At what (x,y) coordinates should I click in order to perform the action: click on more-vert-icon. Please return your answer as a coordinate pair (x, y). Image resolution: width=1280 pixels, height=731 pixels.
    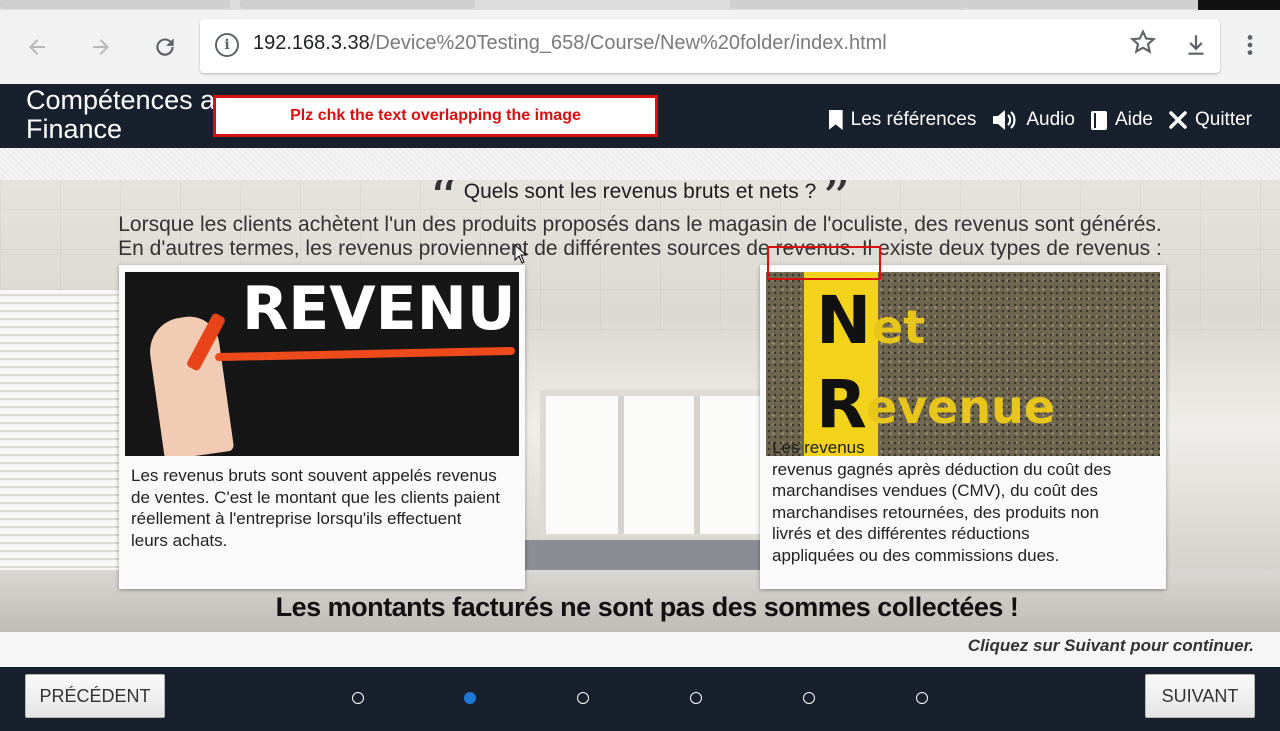
    Looking at the image, I should click on (1250, 47).